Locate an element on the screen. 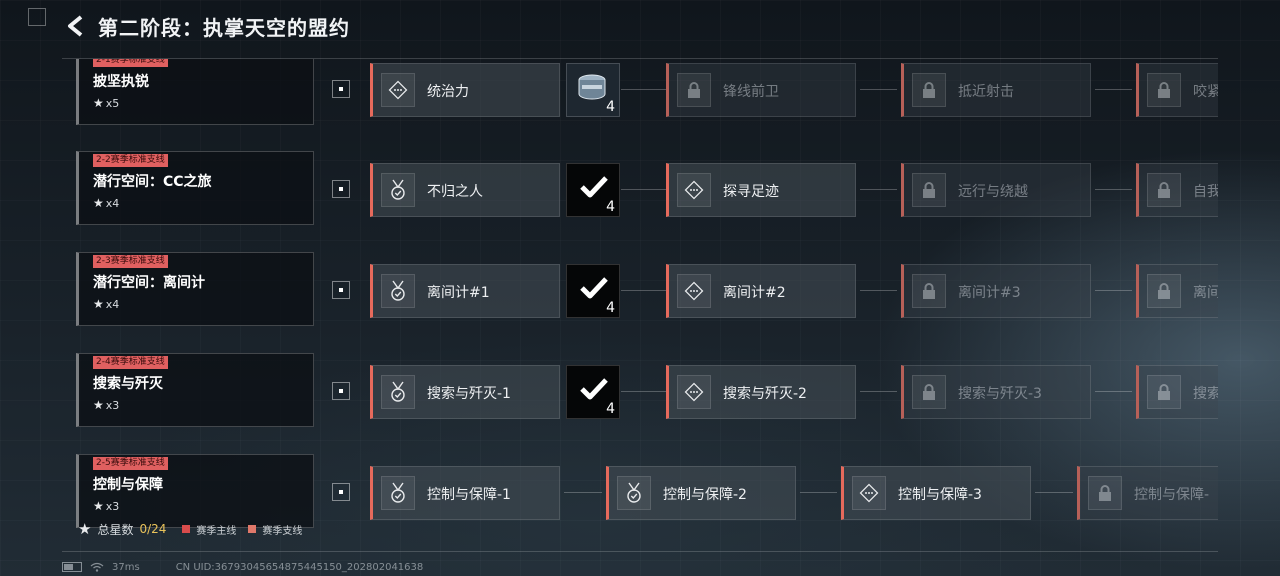 This screenshot has width=1280, height=576. task-card: 搜索与歼灭-2 is located at coordinates (761, 392).